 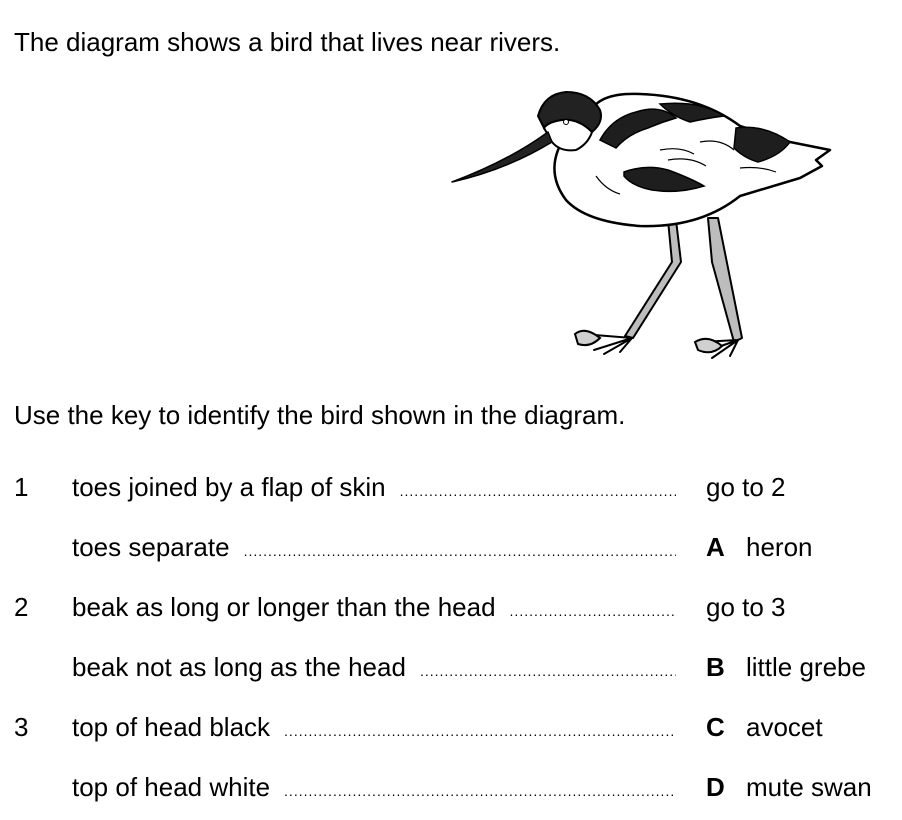 What do you see at coordinates (151, 547) in the screenshot?
I see `key-description: toes separate` at bounding box center [151, 547].